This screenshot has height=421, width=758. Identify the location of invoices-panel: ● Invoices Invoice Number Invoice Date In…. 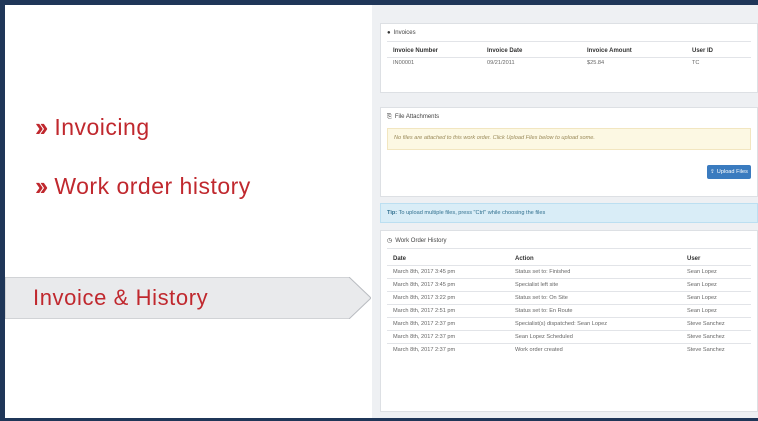
(569, 58).